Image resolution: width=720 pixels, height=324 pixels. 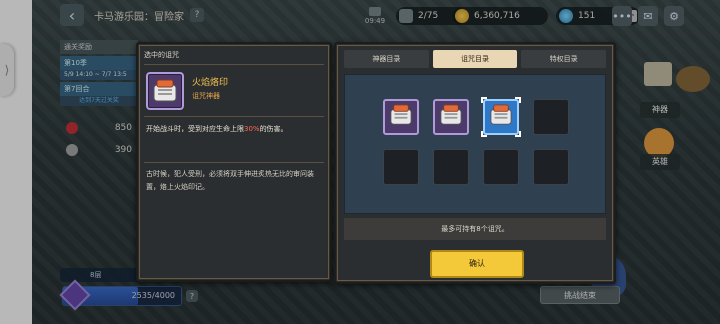 I want to click on curse-name: 火焰烙印, so click(x=210, y=83).